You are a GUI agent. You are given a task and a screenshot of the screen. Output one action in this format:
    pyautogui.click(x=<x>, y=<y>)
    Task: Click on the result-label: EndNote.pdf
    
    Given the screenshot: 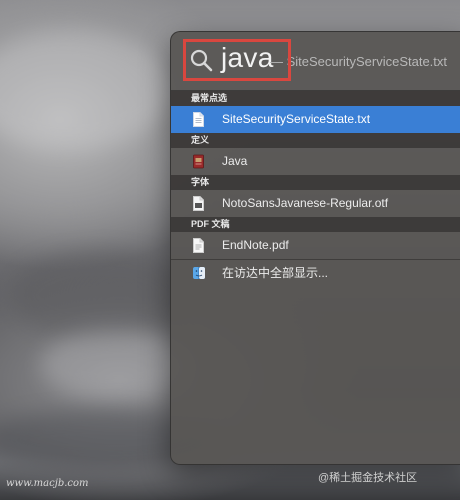 What is the action you would take?
    pyautogui.click(x=255, y=245)
    